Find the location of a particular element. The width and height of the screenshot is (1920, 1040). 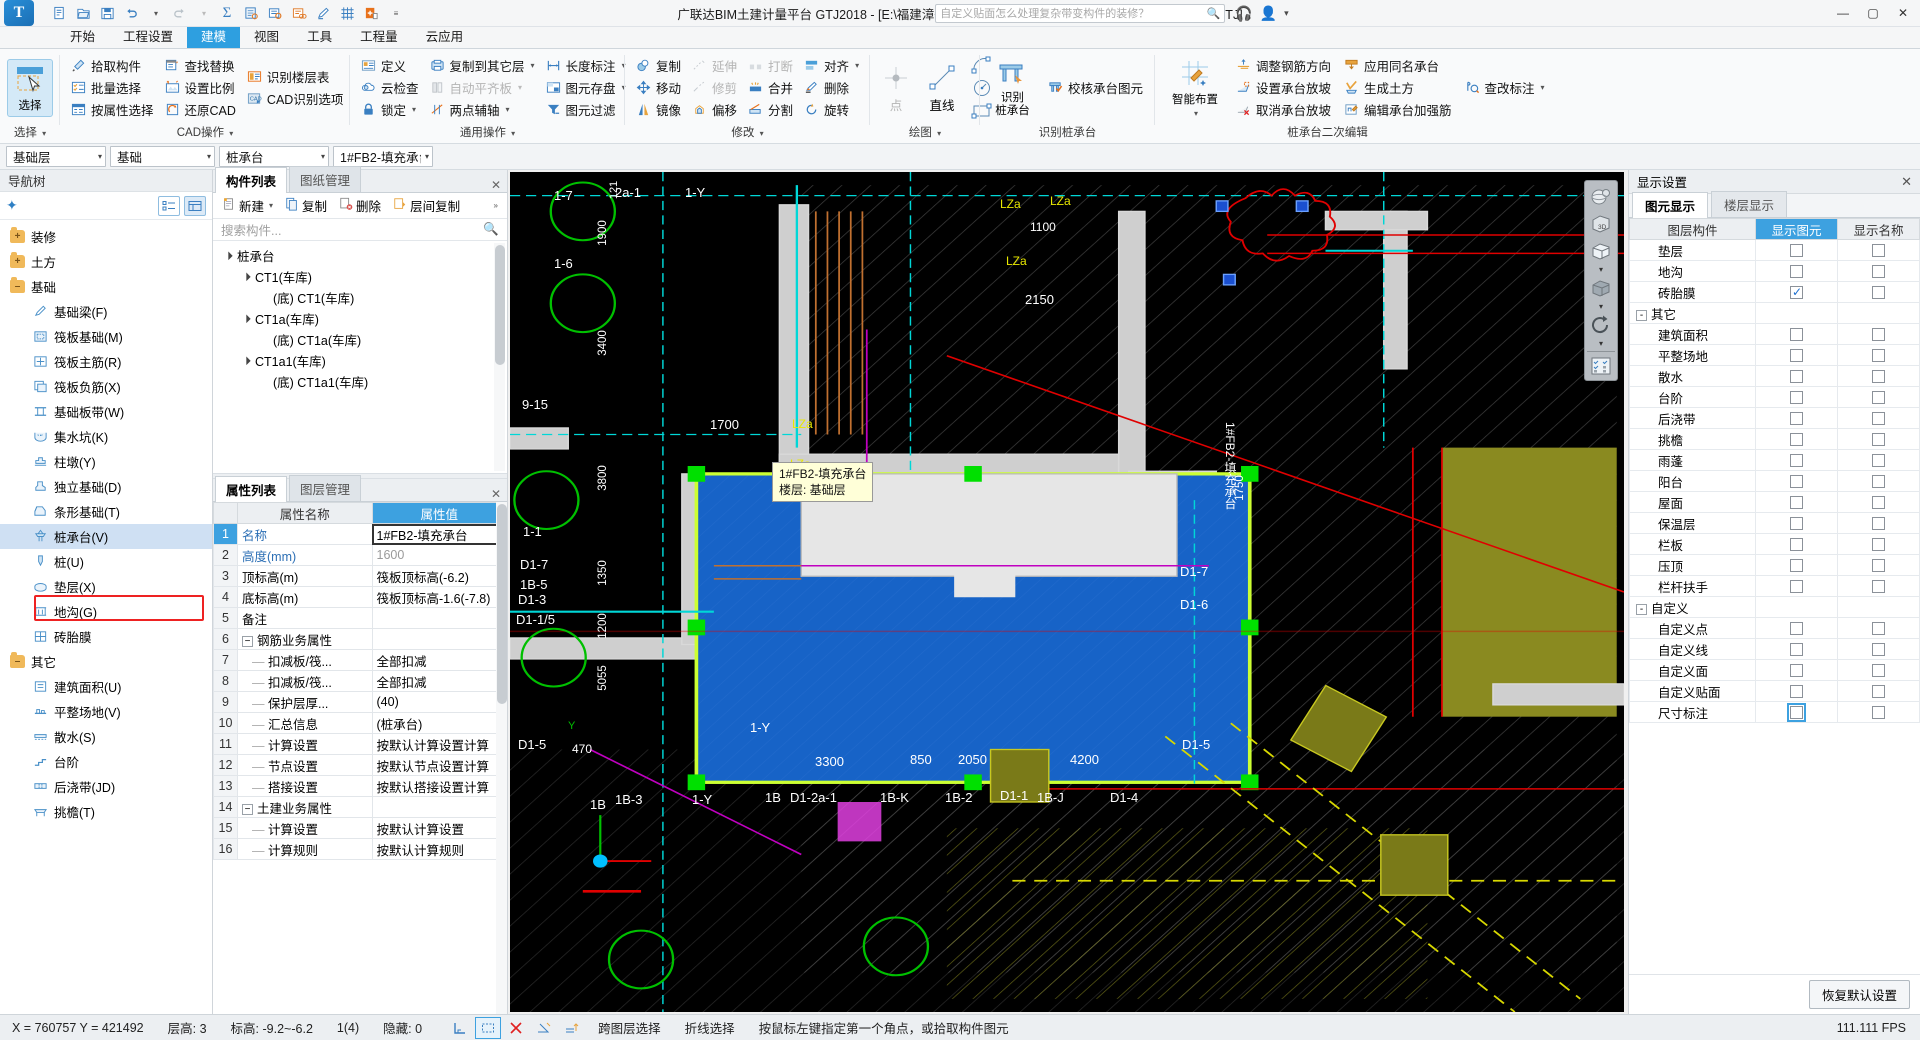

property-value-cell is located at coordinates (439, 639).